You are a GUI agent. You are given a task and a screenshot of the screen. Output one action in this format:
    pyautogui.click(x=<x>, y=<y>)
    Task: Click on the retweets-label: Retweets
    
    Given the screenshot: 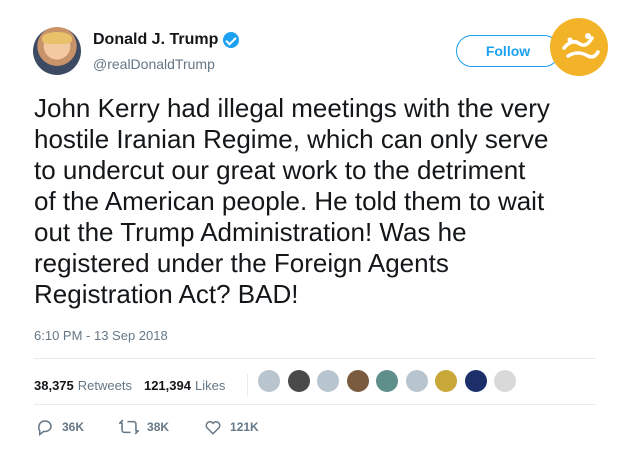 What is the action you would take?
    pyautogui.click(x=105, y=385)
    